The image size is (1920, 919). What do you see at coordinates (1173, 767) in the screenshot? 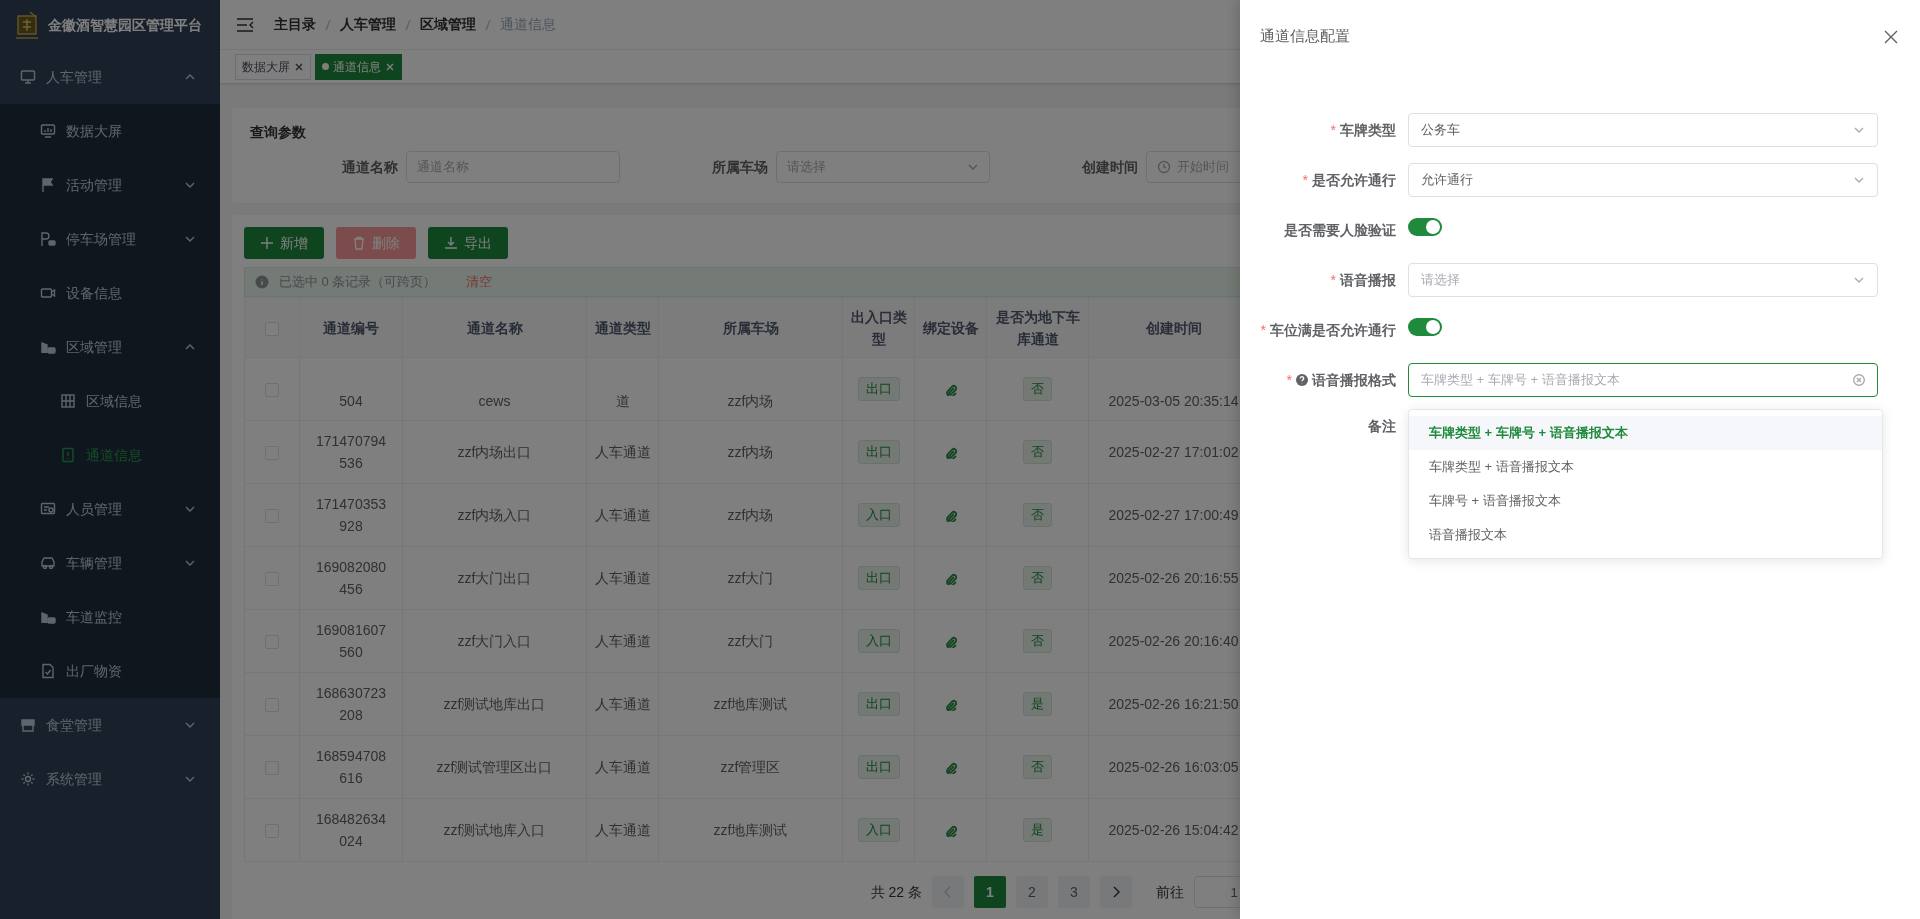
I see `table-cell: 2025-02-26 16:03:05` at bounding box center [1173, 767].